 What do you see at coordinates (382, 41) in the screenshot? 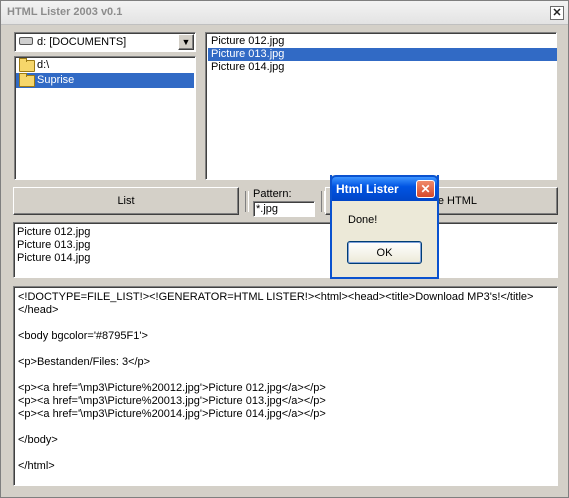
I see `file-item: Picture 012.jpg` at bounding box center [382, 41].